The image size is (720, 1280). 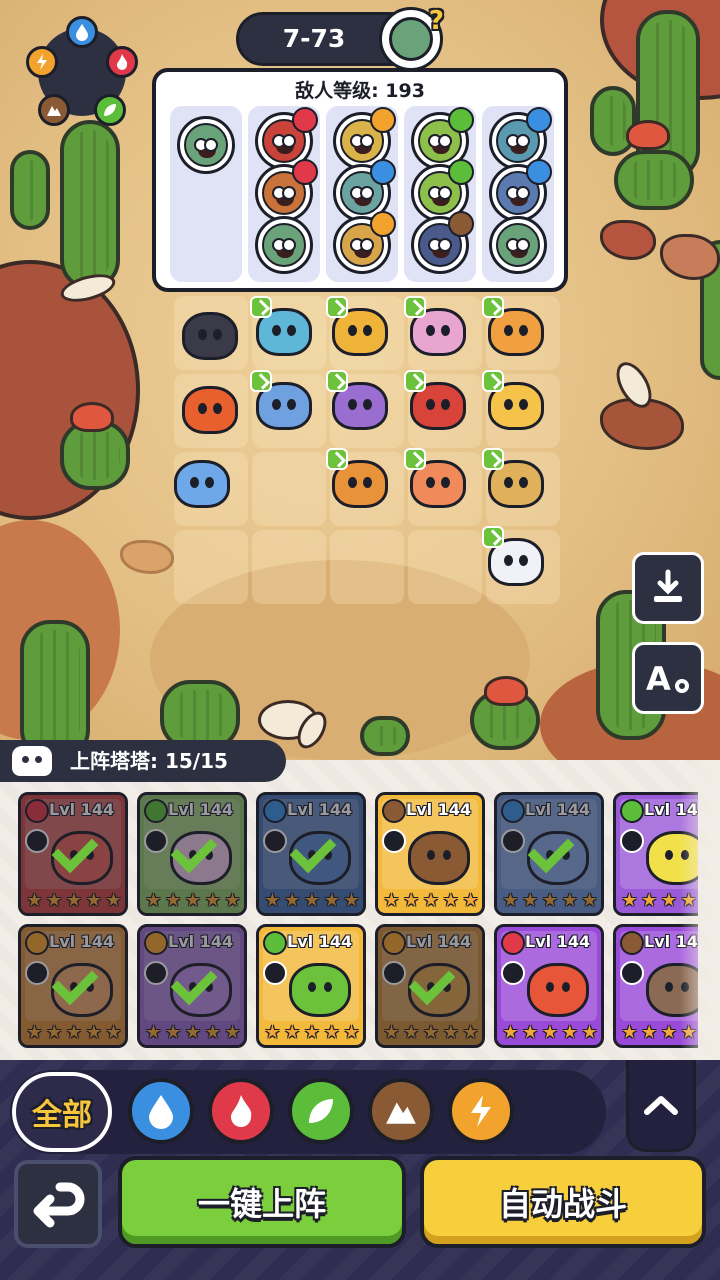 What do you see at coordinates (149, 761) in the screenshot?
I see `deployed-count: 上阵塔塔: 15/15` at bounding box center [149, 761].